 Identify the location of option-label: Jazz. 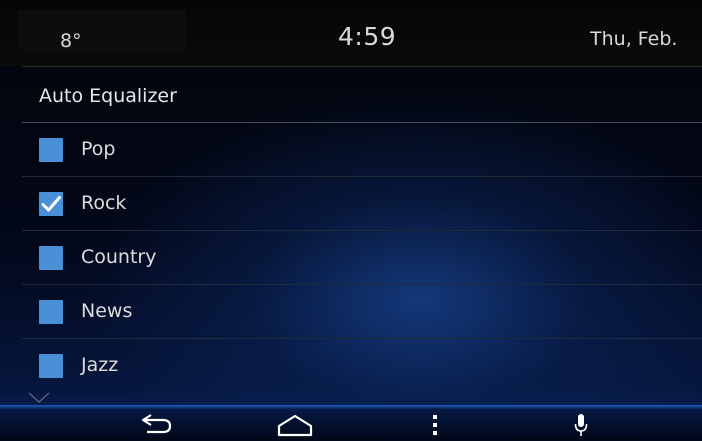
(100, 365).